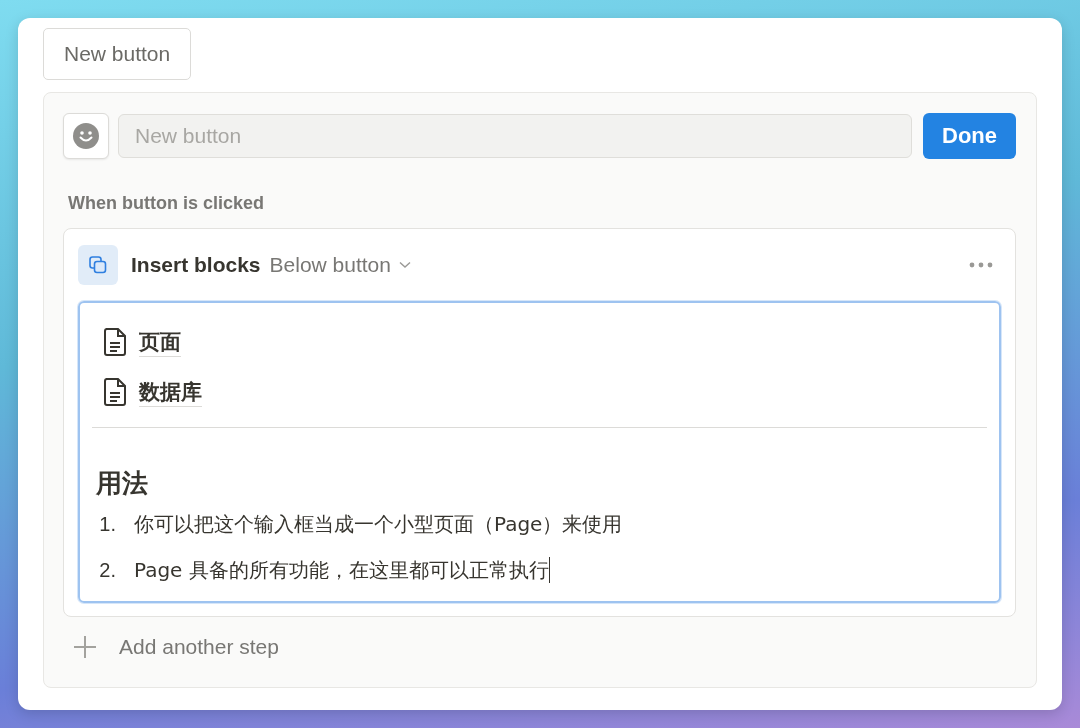 The width and height of the screenshot is (1080, 728). I want to click on ellipsis-icon, so click(981, 265).